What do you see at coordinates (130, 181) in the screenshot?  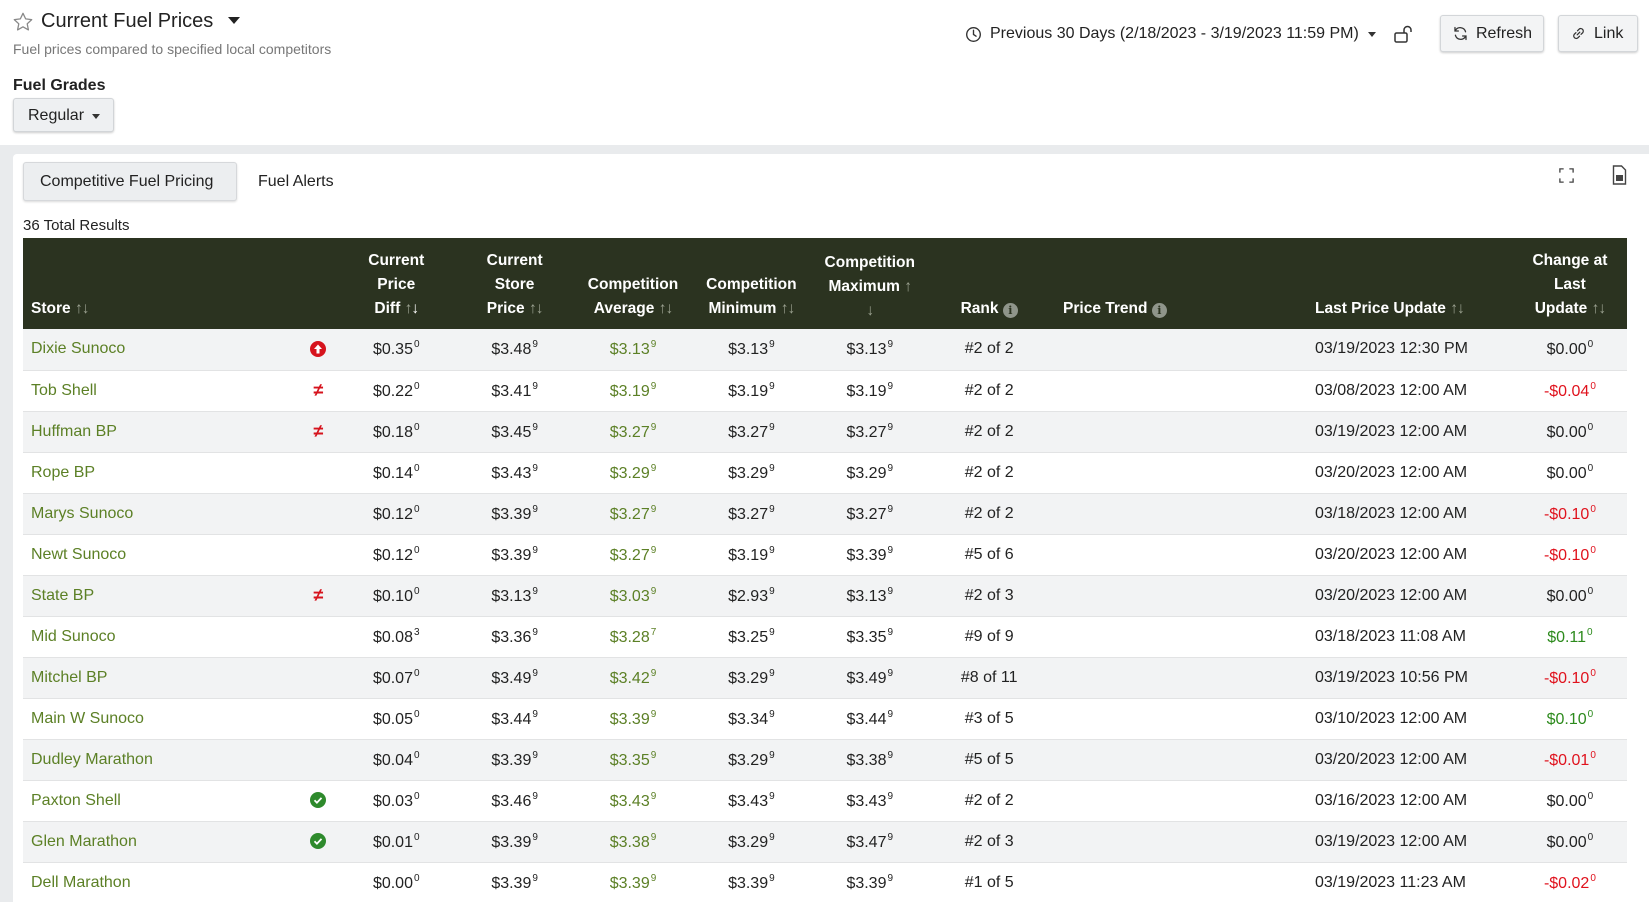 I see `tab-competitive-fuel-pricing: Competitive Fuel Pricing` at bounding box center [130, 181].